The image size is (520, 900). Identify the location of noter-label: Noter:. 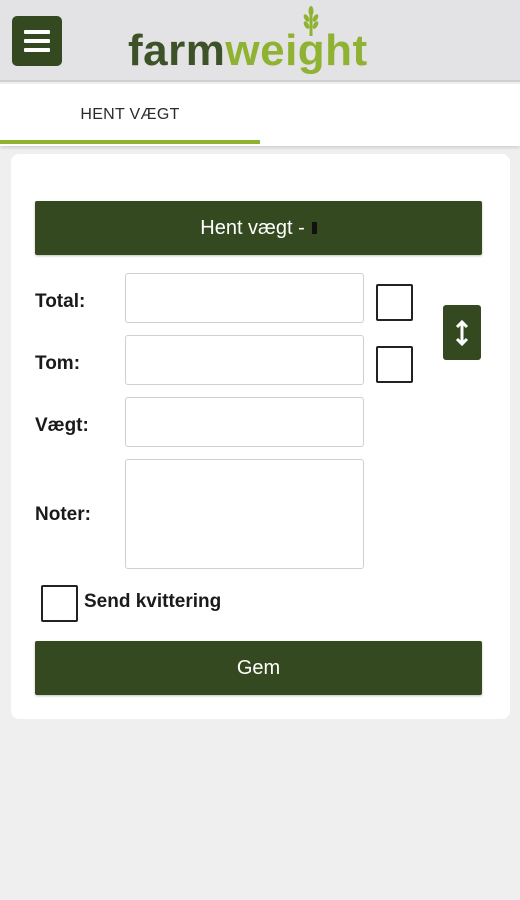
(63, 514).